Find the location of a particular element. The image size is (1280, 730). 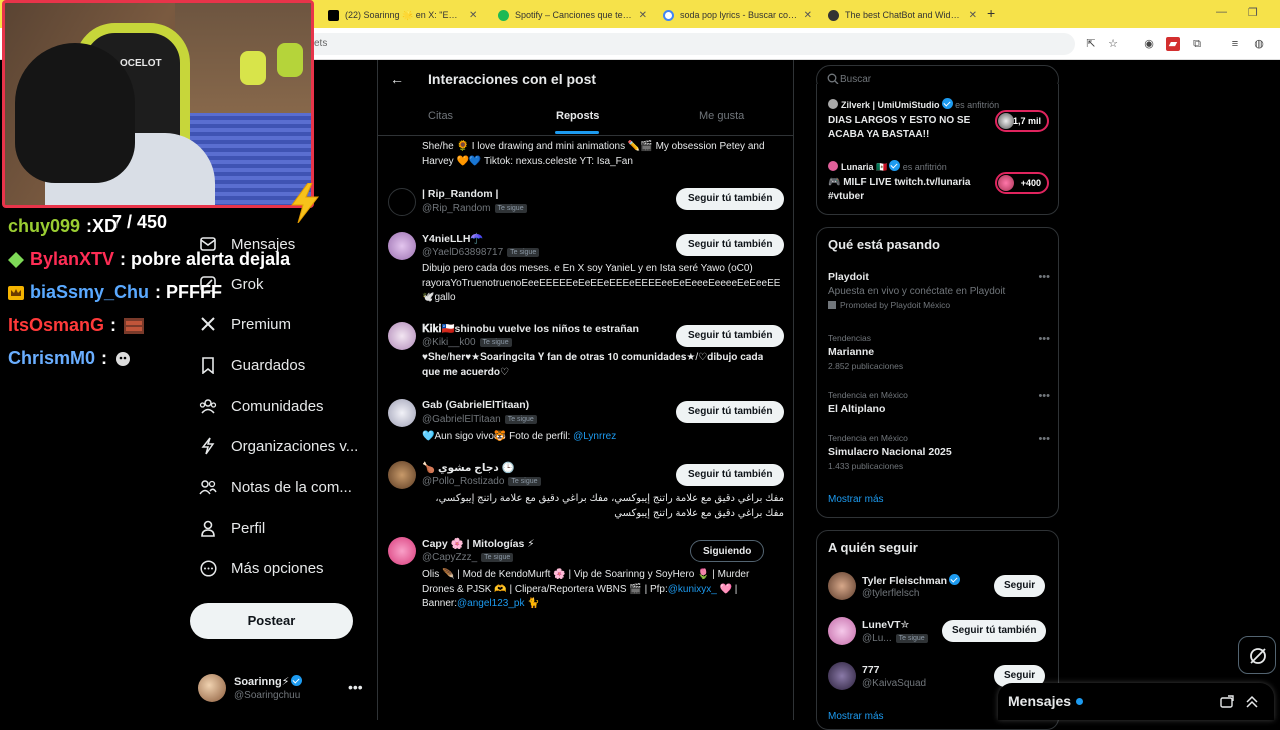

new-tab-icon: + is located at coordinates (991, 13).